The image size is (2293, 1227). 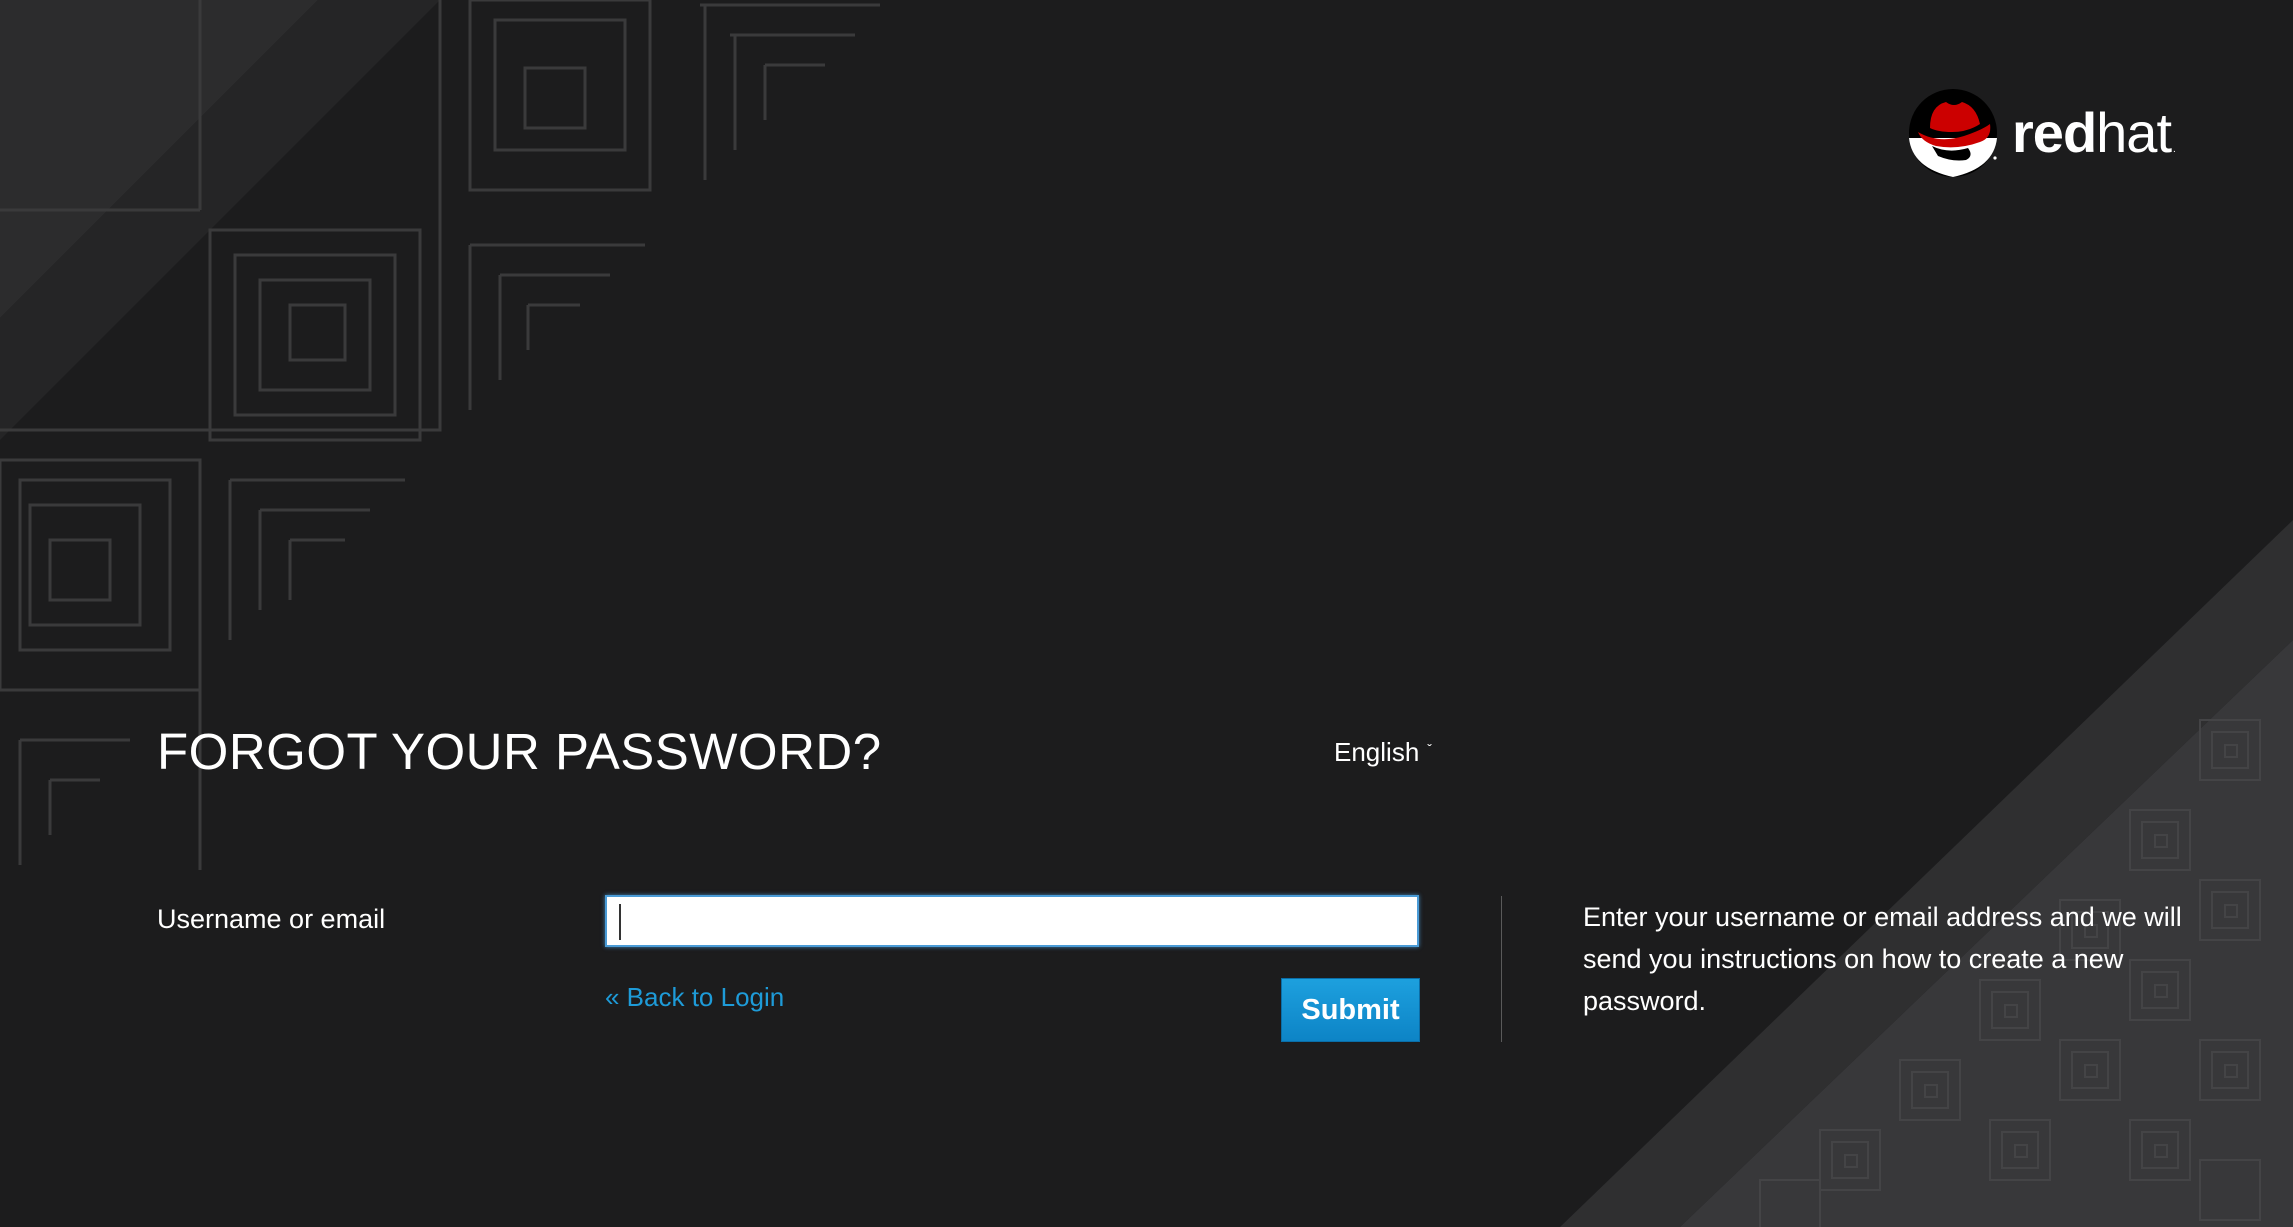 What do you see at coordinates (2054, 132) in the screenshot?
I see `wordmark-bold: red` at bounding box center [2054, 132].